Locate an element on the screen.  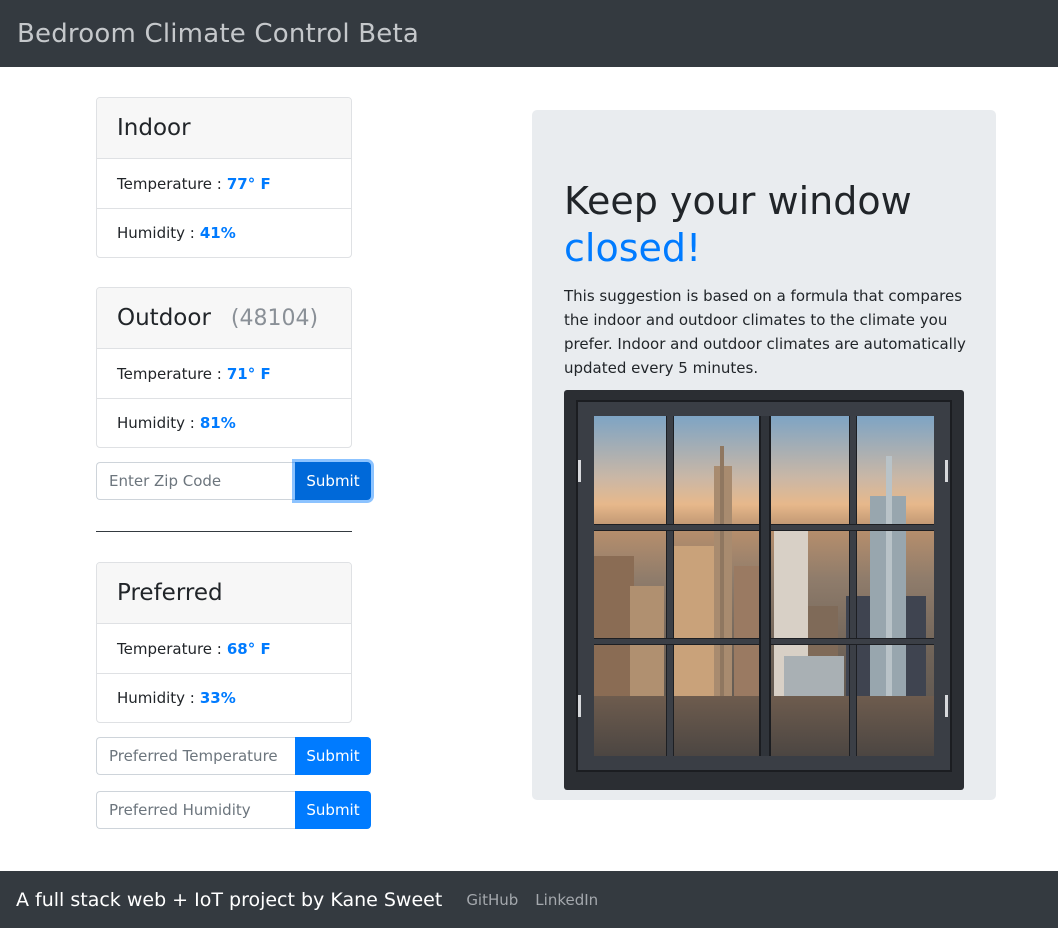
navbar-brand: Bedroom Climate Control Beta is located at coordinates (218, 34).